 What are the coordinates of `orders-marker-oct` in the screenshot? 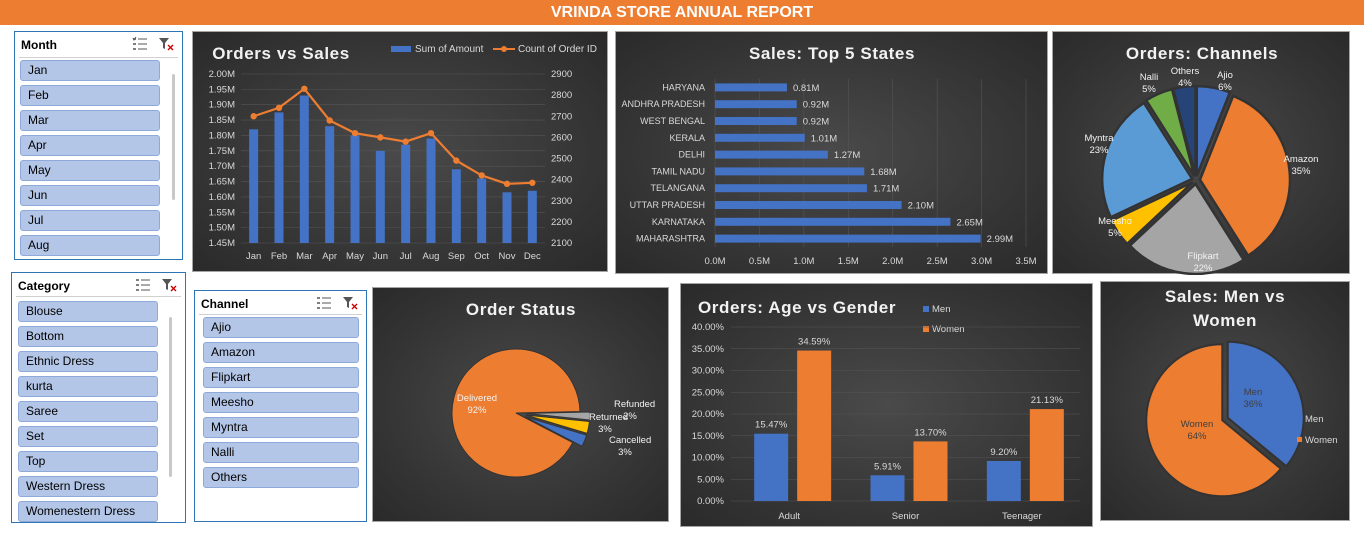 It's located at (481, 175).